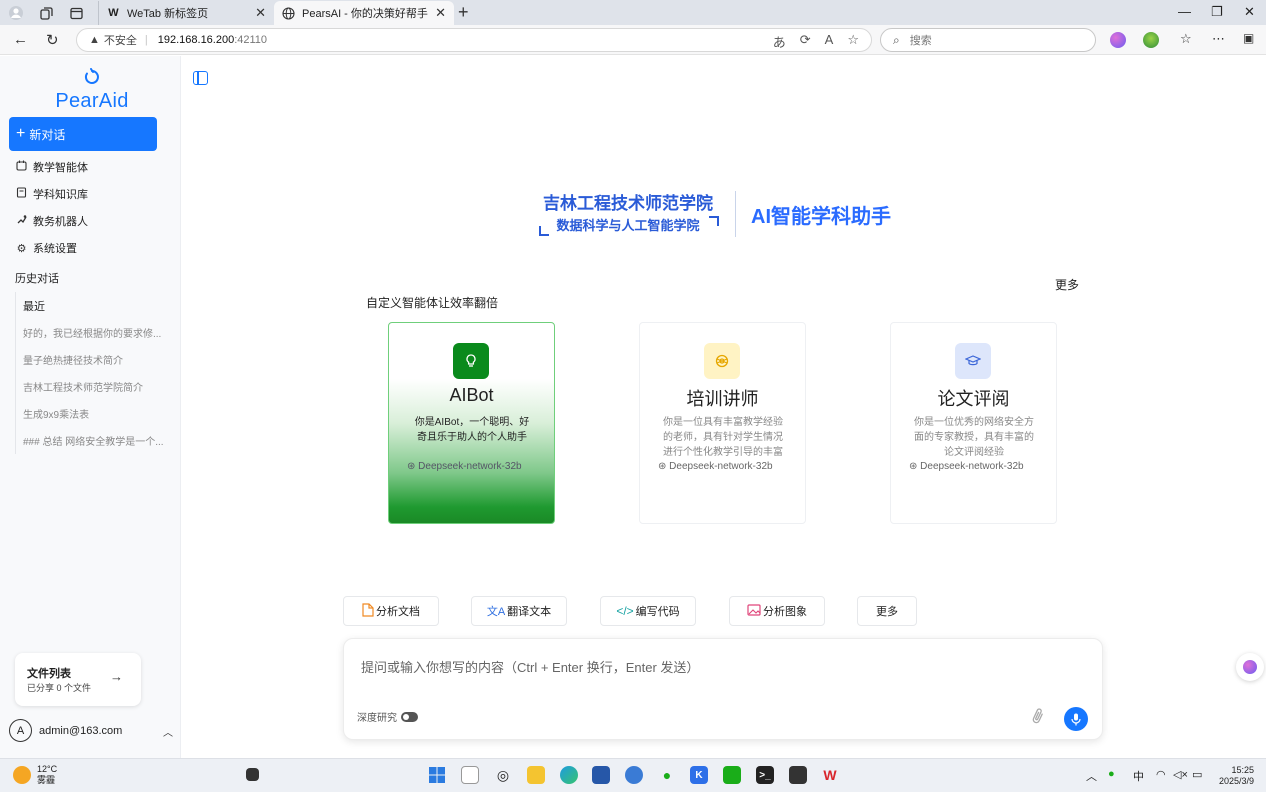 This screenshot has width=1266, height=792. I want to click on quick-action-label: 分析文档, so click(398, 612).